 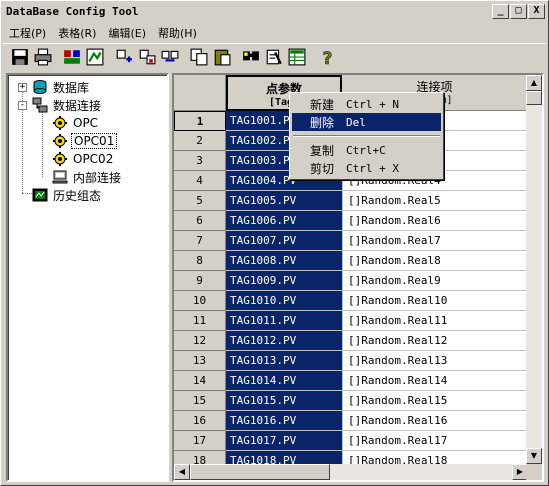 I want to click on context-menu-cut: 剪切 Ctrl + X, so click(x=366, y=168).